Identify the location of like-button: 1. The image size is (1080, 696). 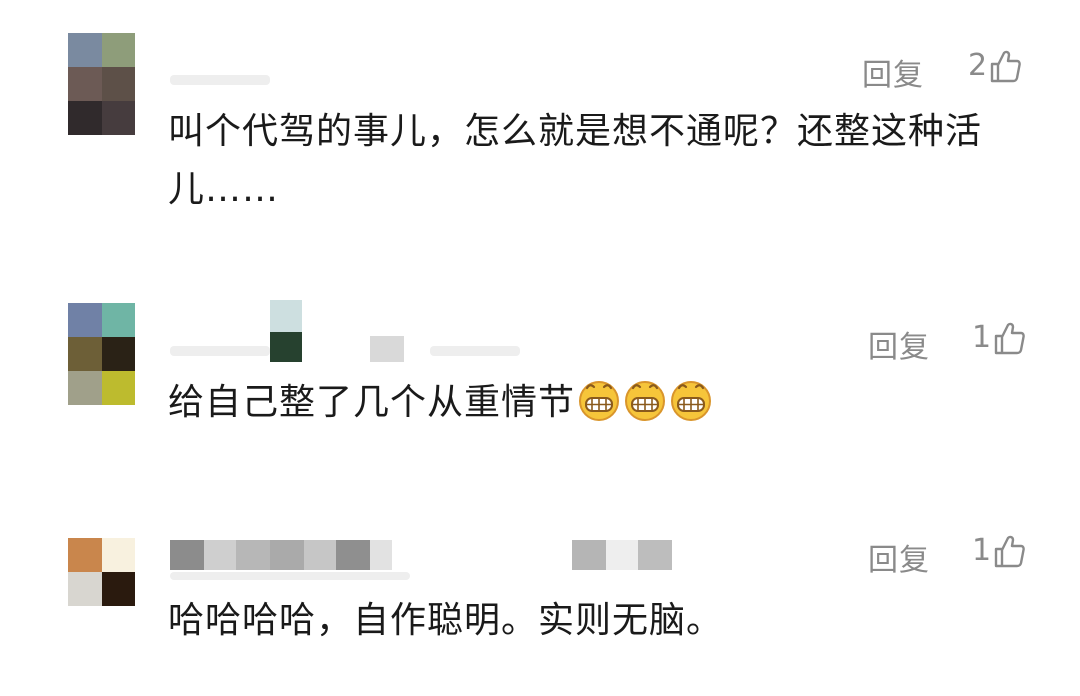
(998, 550).